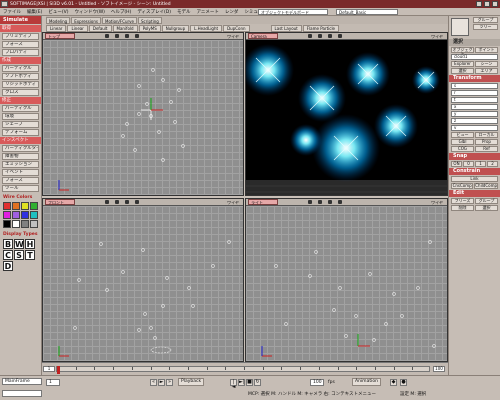 This screenshot has width=500, height=400. I want to click on btn-cnscomp: CnsComp, so click(462, 186).